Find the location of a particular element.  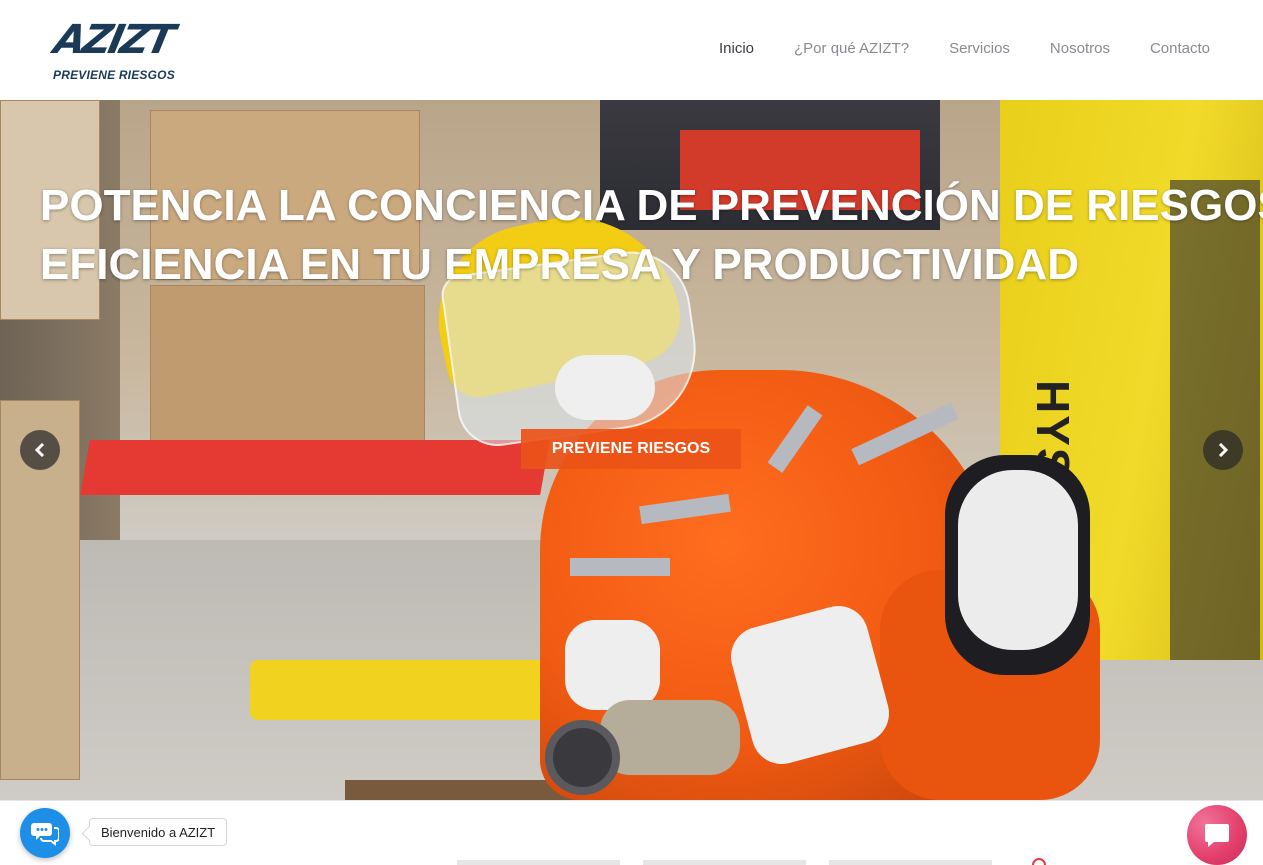

logo: AZIZT PREVIENE RIESGOS is located at coordinates (121, 51).